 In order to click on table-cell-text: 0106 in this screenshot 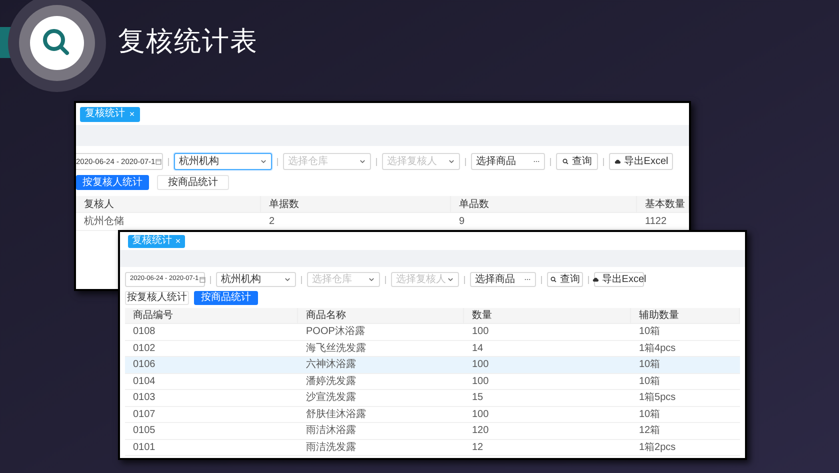, I will do `click(144, 365)`.